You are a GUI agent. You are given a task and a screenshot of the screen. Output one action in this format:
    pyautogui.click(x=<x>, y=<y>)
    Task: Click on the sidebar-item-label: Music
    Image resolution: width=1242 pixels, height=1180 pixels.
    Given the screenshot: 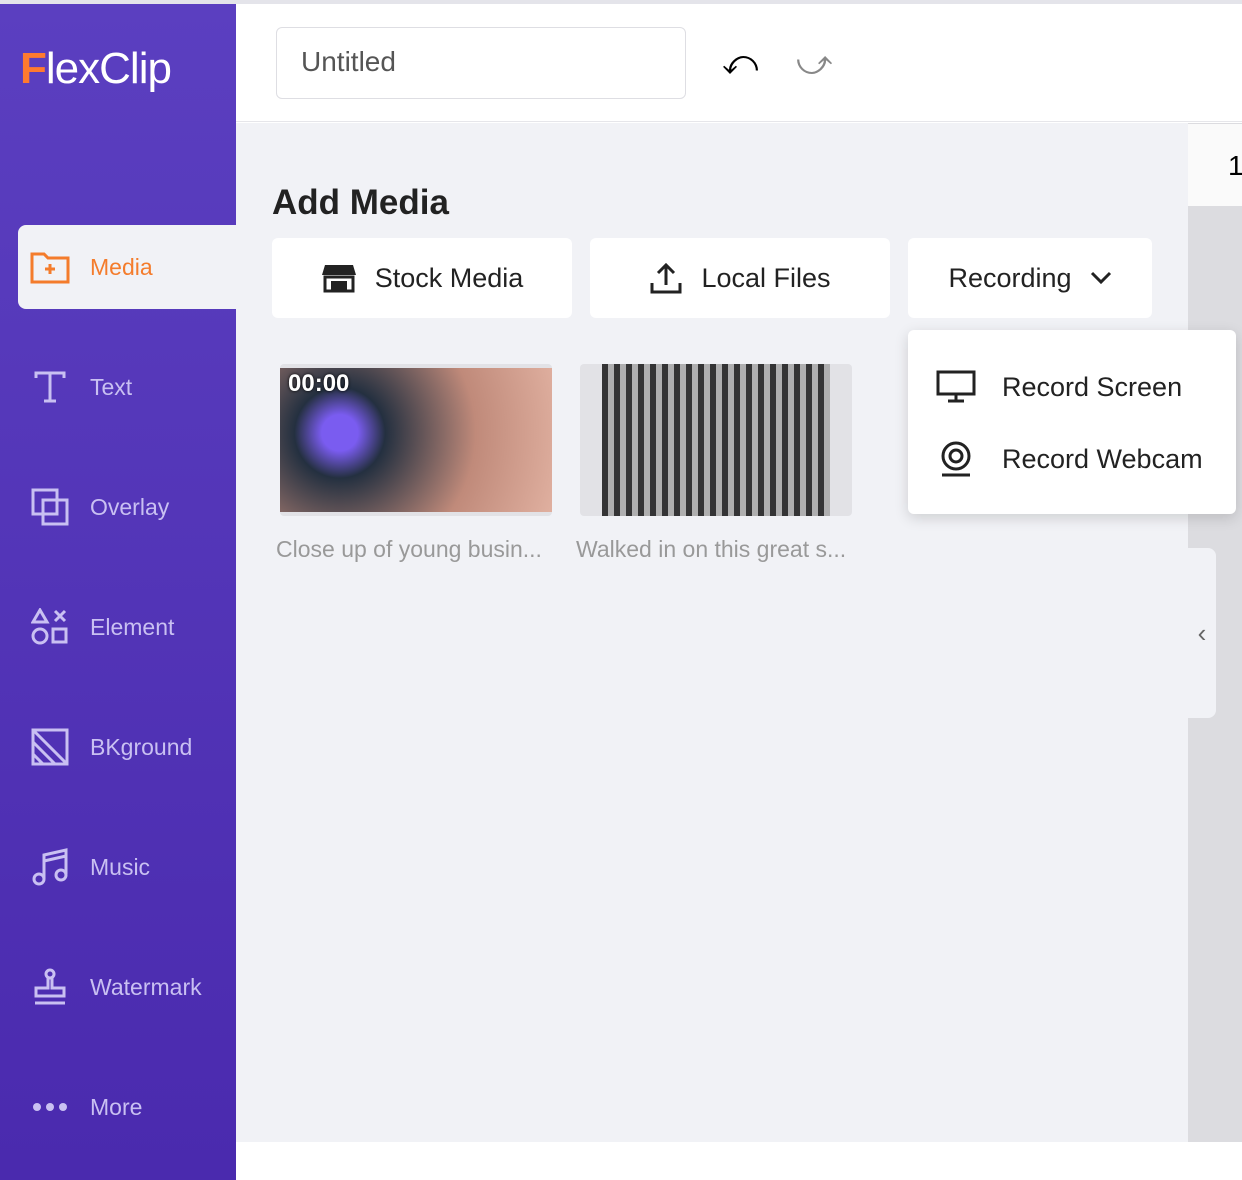 What is the action you would take?
    pyautogui.click(x=120, y=866)
    